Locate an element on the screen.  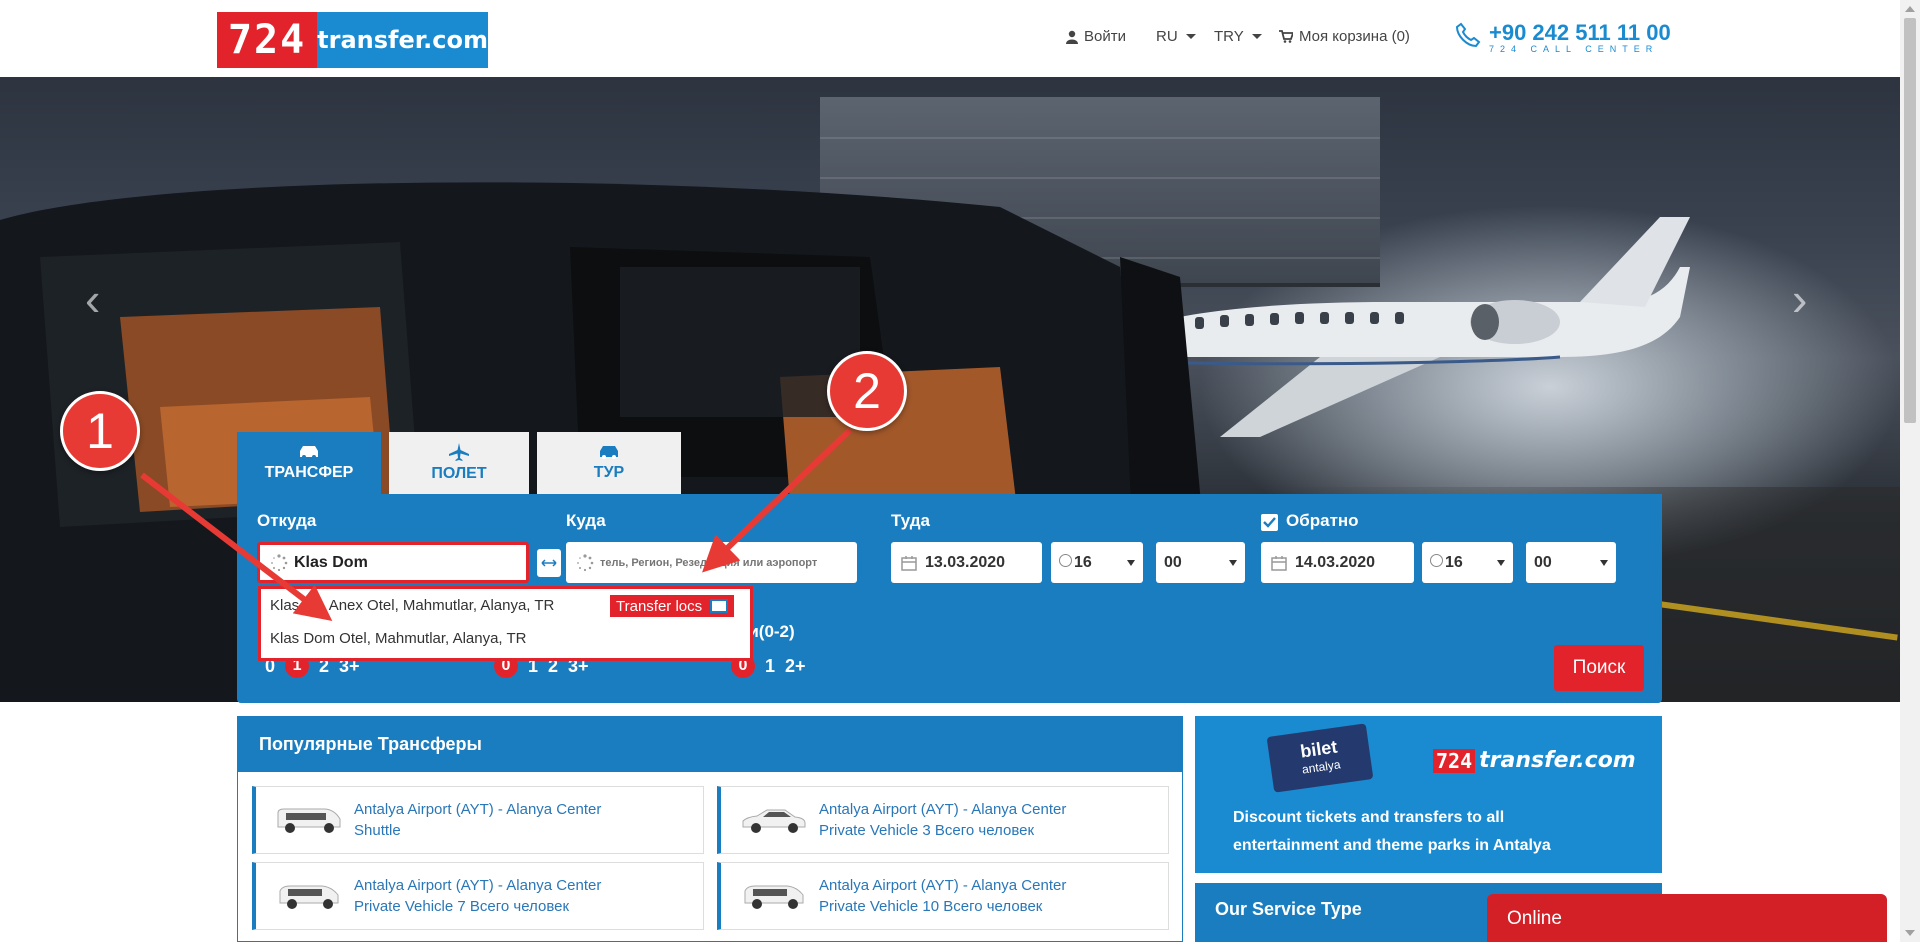
annotation-badge-2: 2 is located at coordinates (867, 391).